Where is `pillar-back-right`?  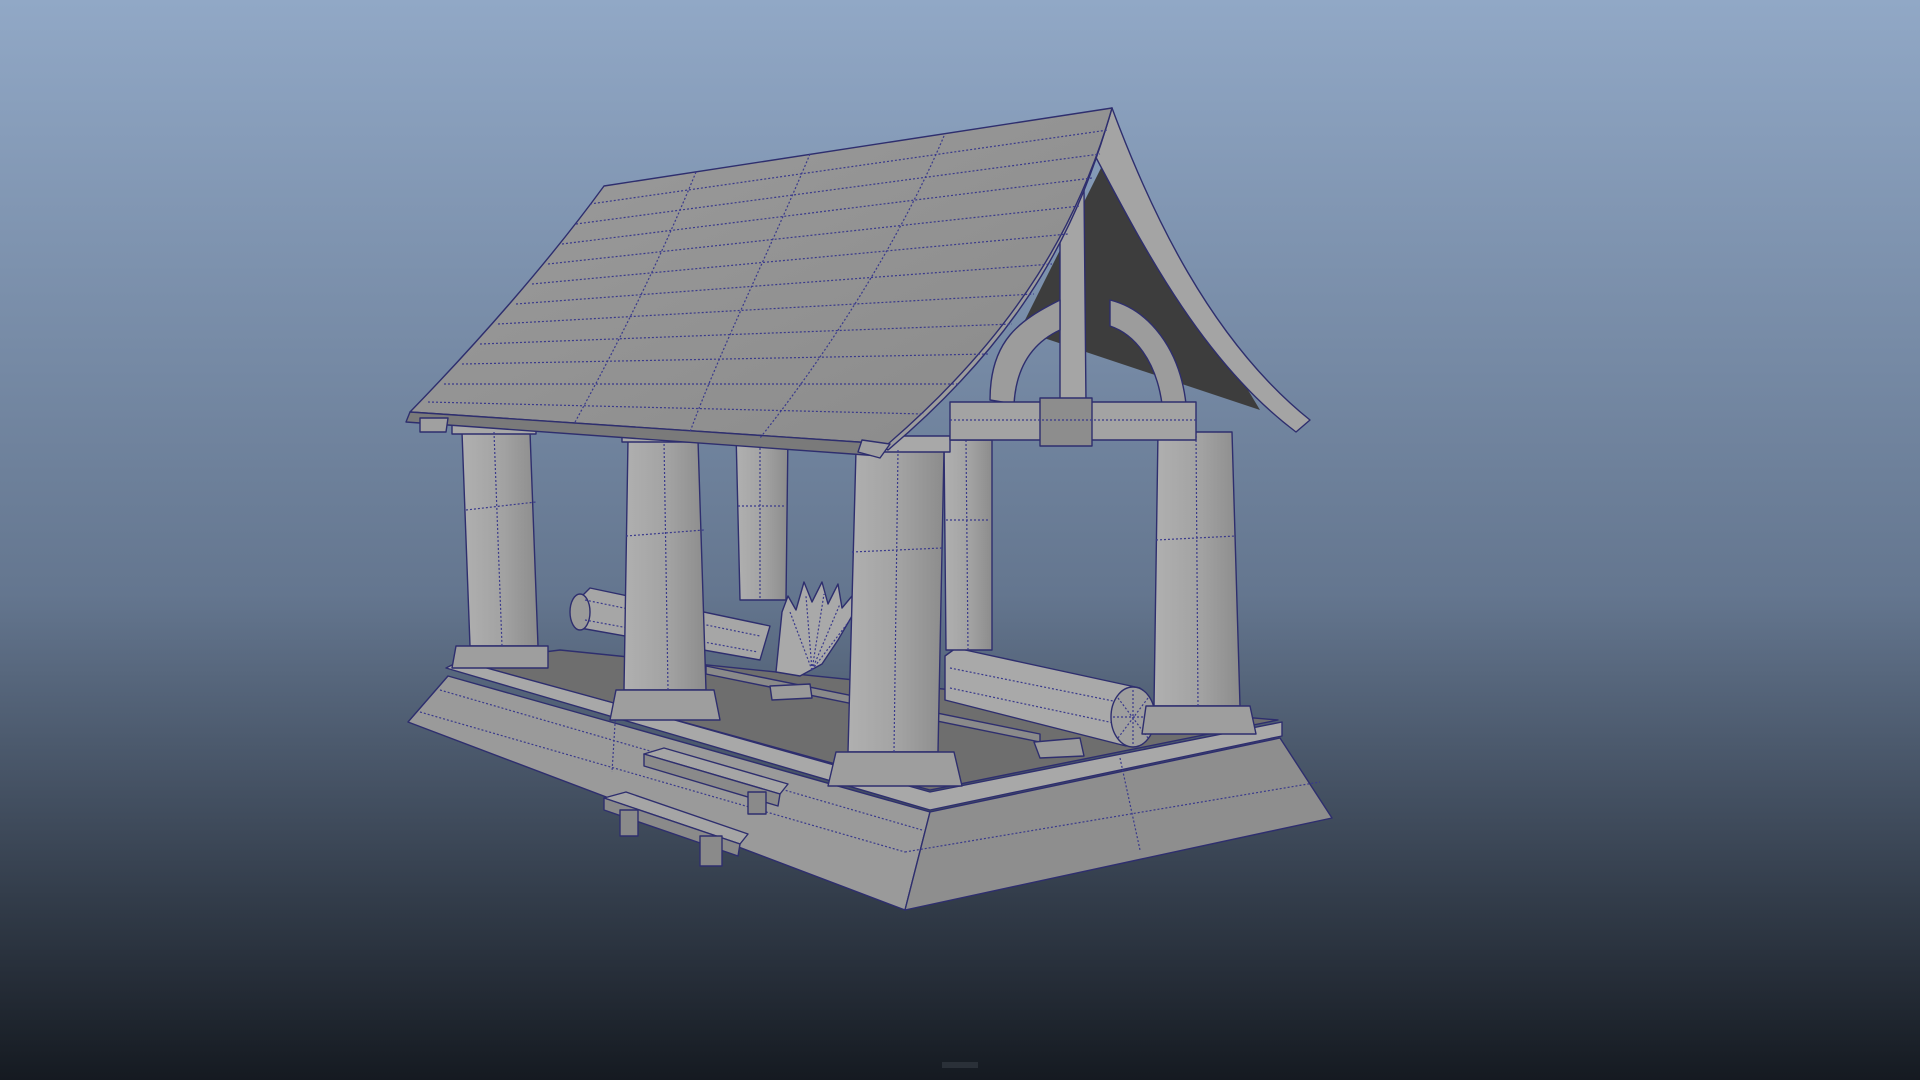 pillar-back-right is located at coordinates (968, 545).